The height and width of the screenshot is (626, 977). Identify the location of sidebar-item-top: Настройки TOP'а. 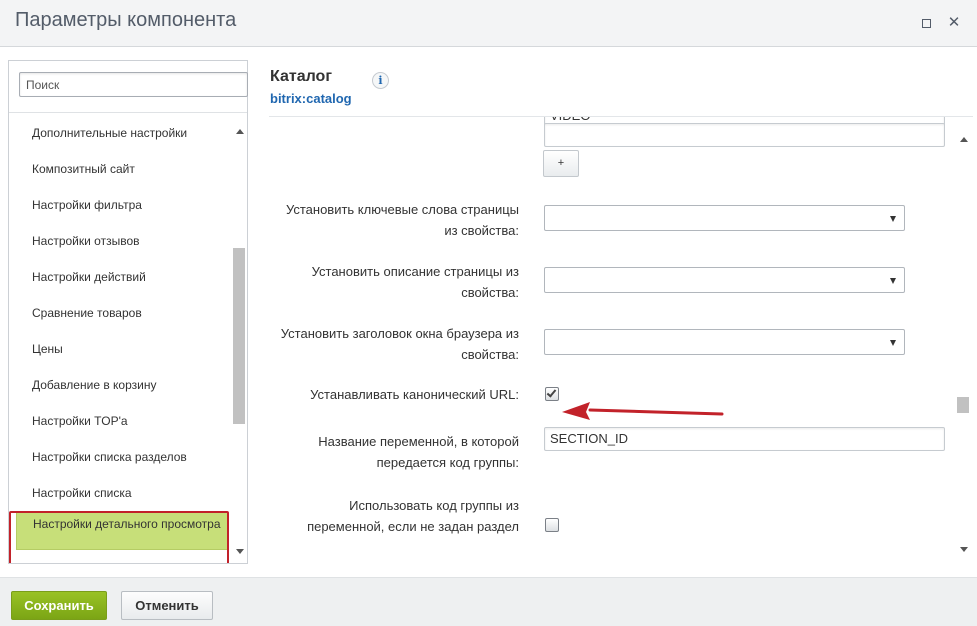
(80, 421).